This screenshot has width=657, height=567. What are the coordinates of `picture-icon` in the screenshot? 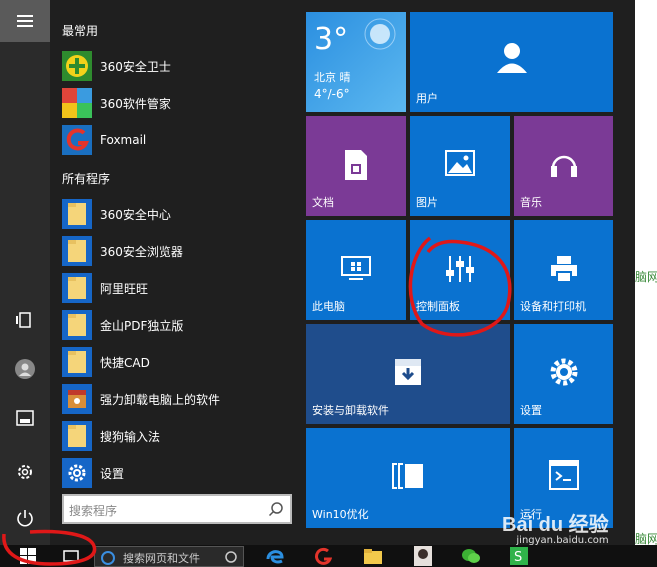 It's located at (460, 163).